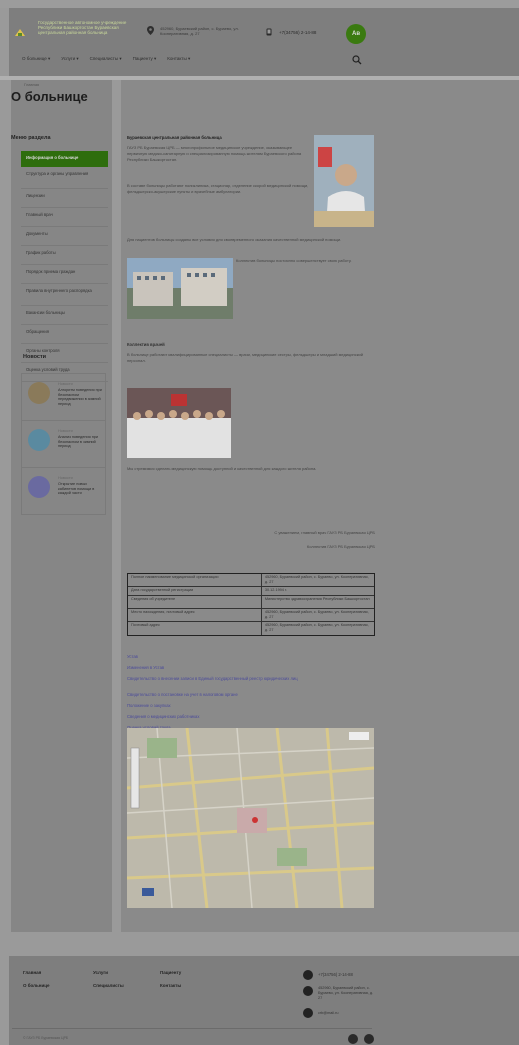 Image resolution: width=519 pixels, height=1045 pixels. Describe the element at coordinates (64, 274) in the screenshot. I see `menu-item-reception: Порядок приема граждан` at that location.